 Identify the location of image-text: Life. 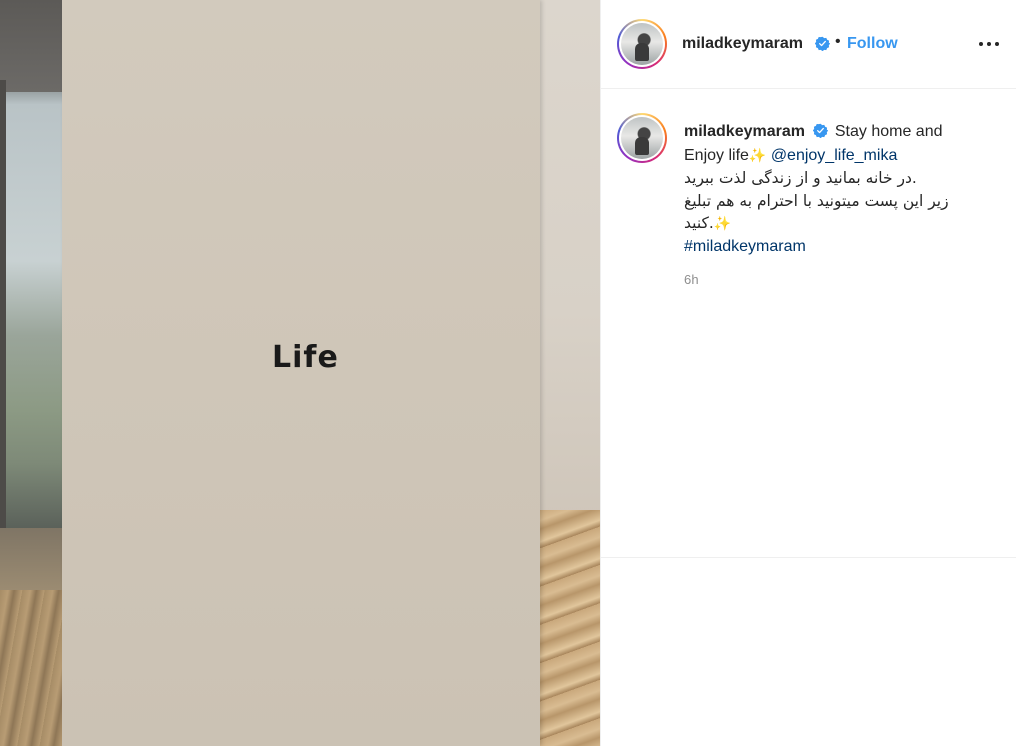
(305, 357).